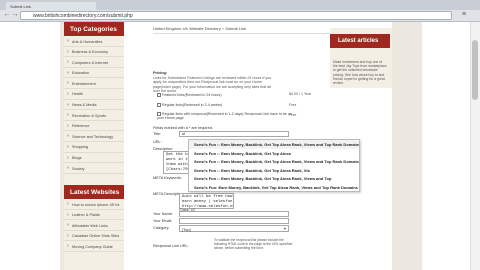 The width and height of the screenshot is (480, 270). I want to click on category-value: [Top], so click(186, 229).